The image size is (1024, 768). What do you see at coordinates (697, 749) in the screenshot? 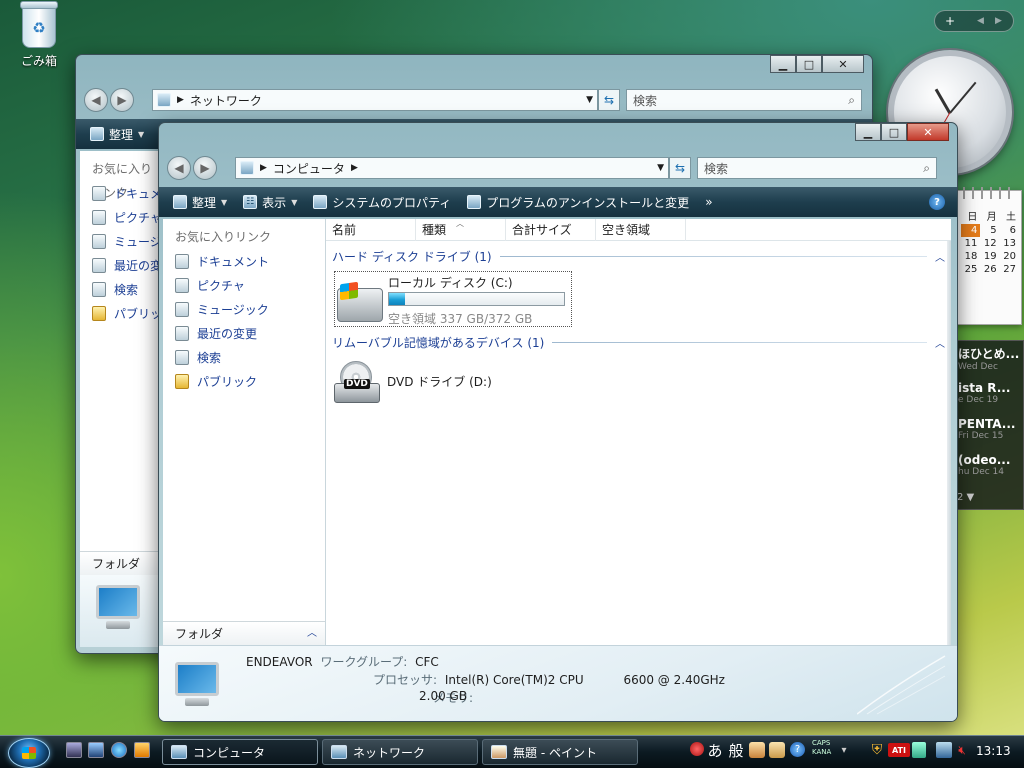
I see `language-bar-icon` at bounding box center [697, 749].